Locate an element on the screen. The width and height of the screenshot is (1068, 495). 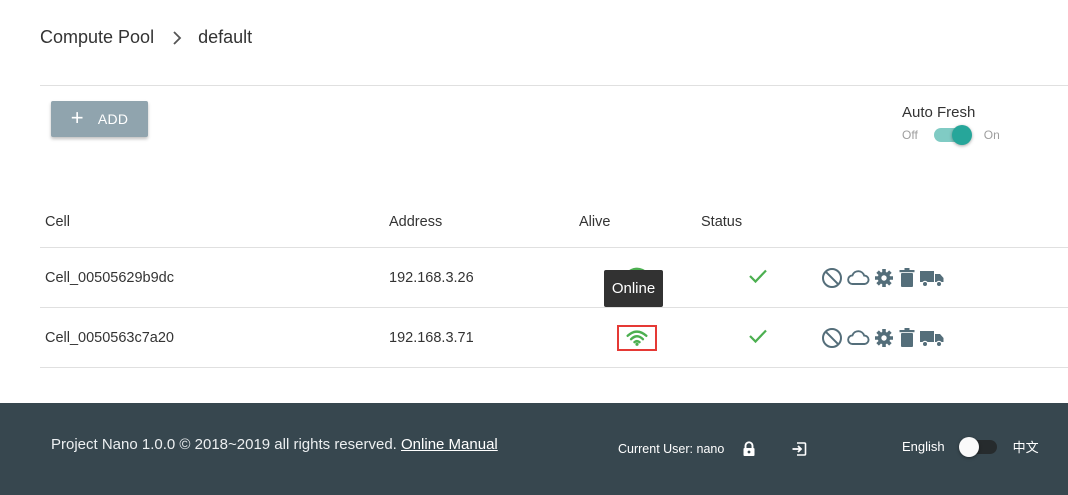
language-toggle is located at coordinates (977, 446).